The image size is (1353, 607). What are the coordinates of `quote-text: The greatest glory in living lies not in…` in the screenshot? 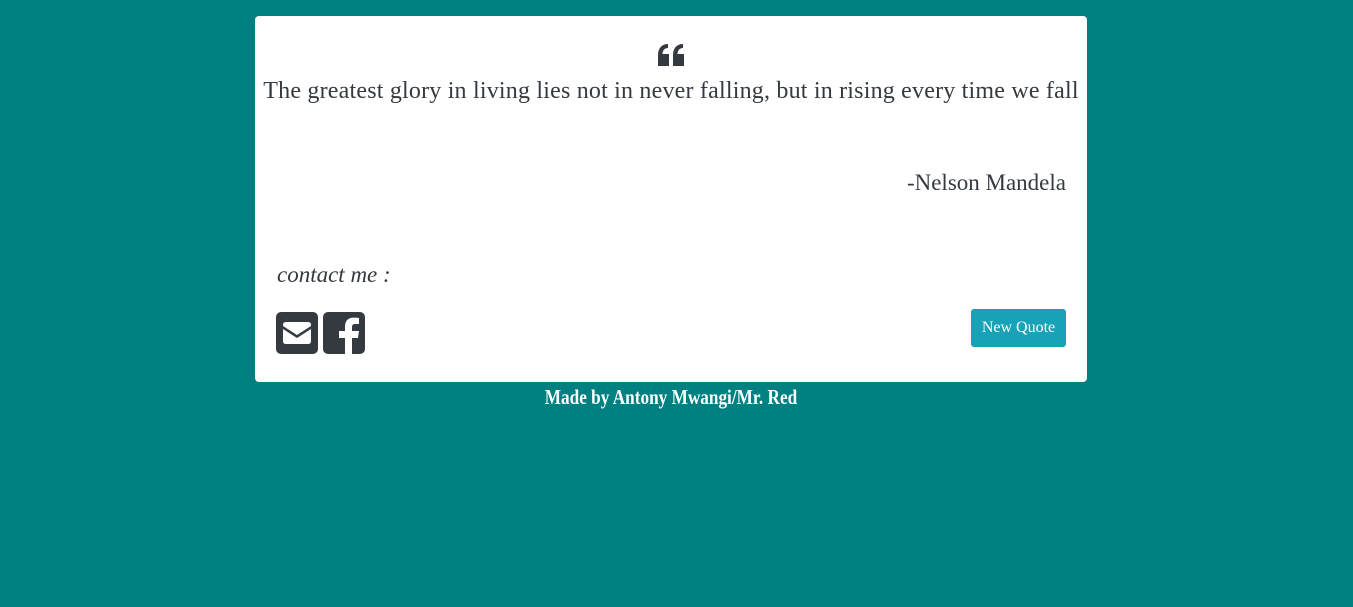 It's located at (671, 91).